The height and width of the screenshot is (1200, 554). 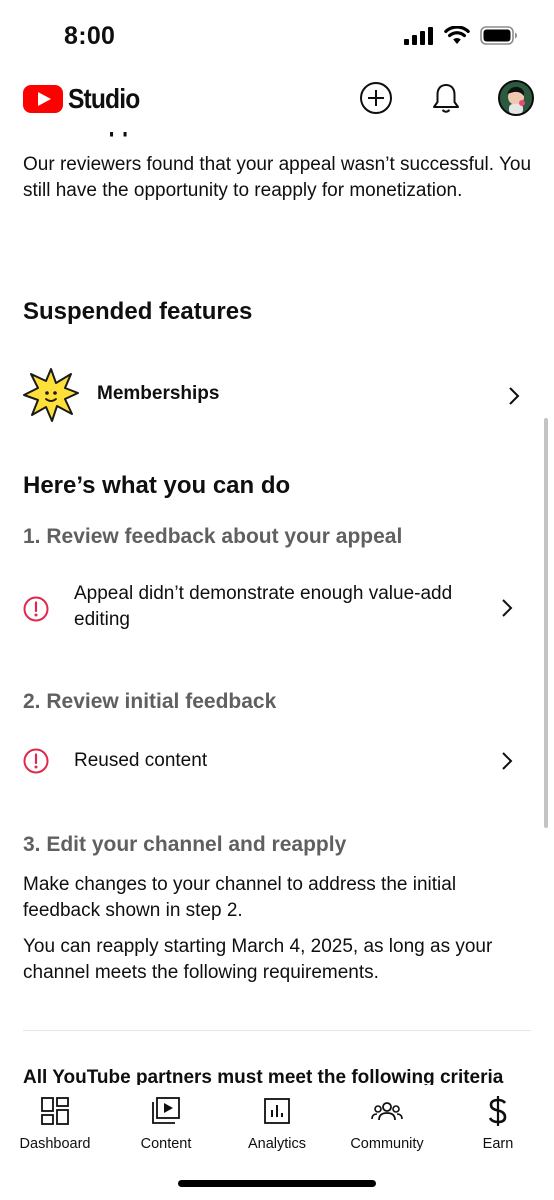 I want to click on home-indicator, so click(x=277, y=1183).